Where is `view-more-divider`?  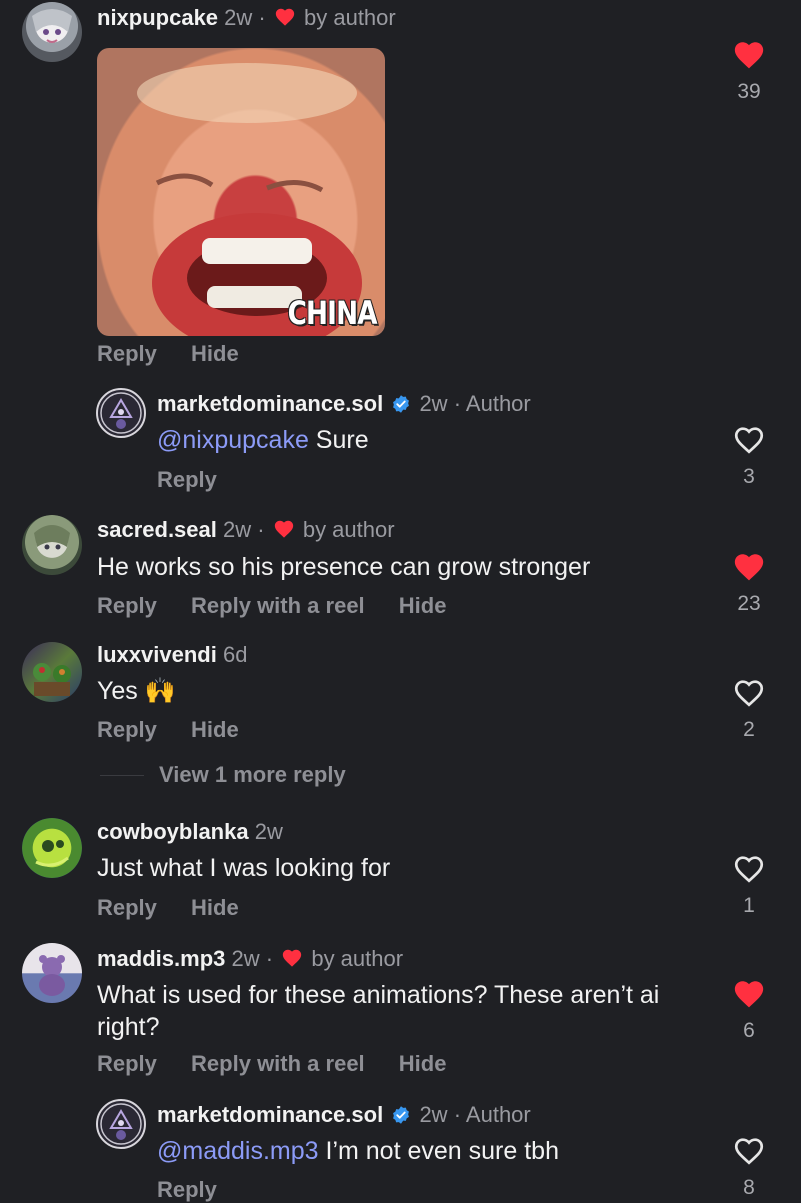
view-more-divider is located at coordinates (122, 775).